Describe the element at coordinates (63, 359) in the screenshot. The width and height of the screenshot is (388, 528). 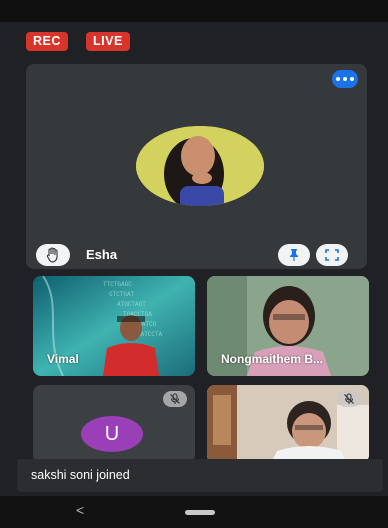
I see `participant-name-vimal: Vimal` at that location.